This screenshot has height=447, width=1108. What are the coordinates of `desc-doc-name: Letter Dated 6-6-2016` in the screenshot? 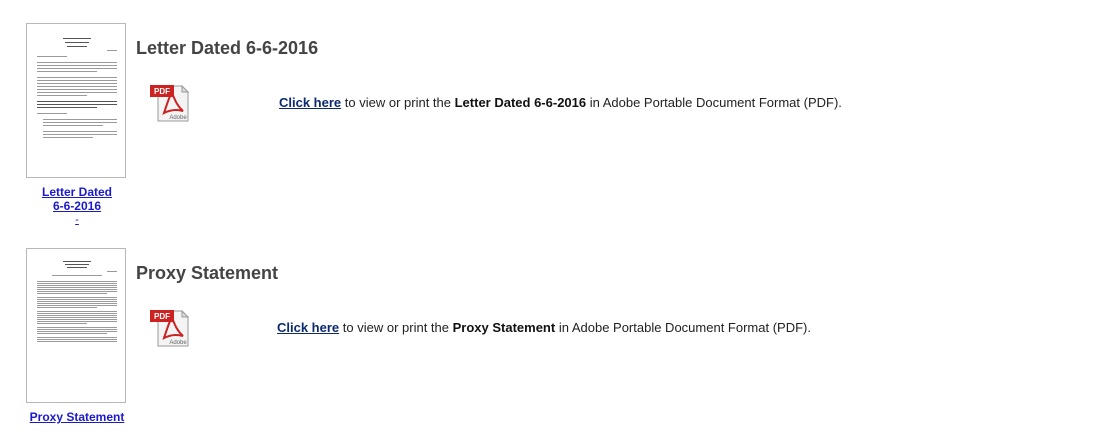 It's located at (520, 102).